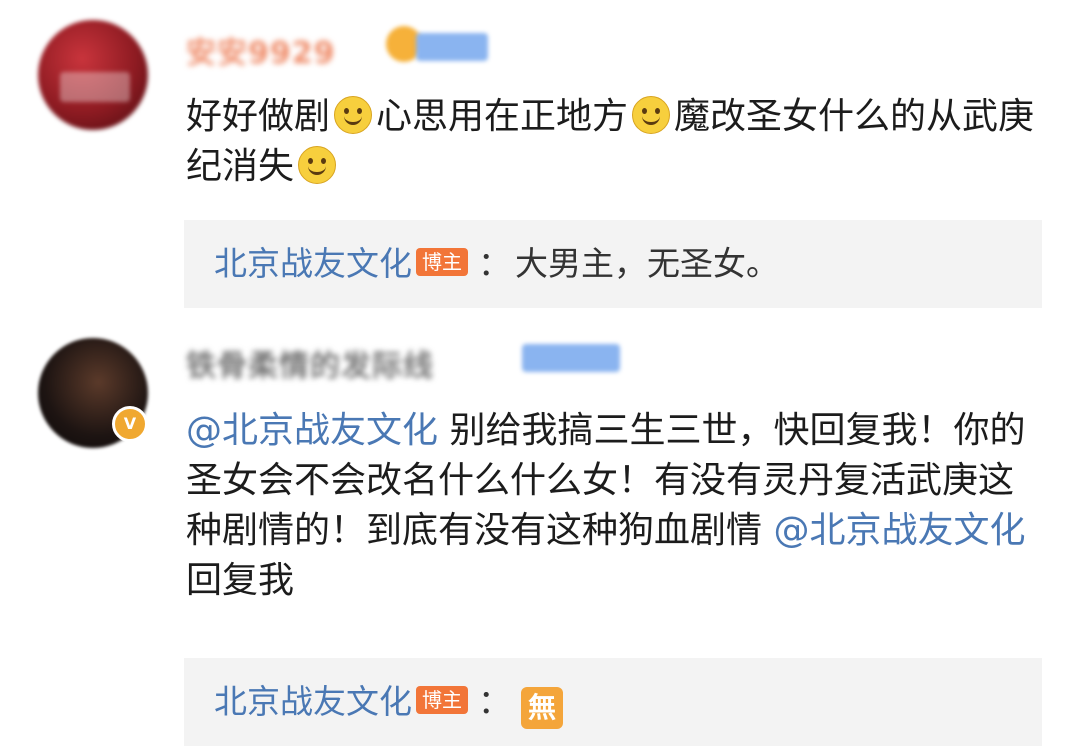 This screenshot has width=1080, height=749. I want to click on avatar, so click(93, 75).